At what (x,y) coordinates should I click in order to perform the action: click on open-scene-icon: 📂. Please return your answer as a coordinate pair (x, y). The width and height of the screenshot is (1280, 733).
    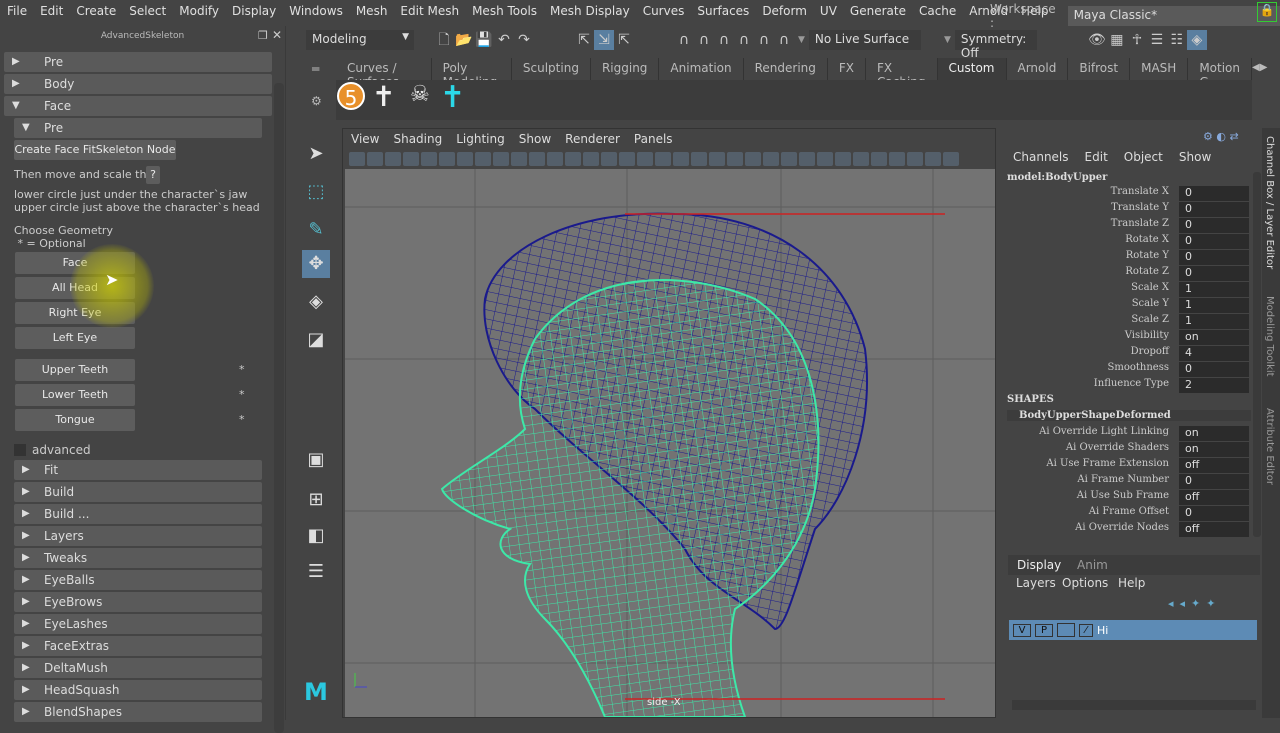
    Looking at the image, I should click on (464, 40).